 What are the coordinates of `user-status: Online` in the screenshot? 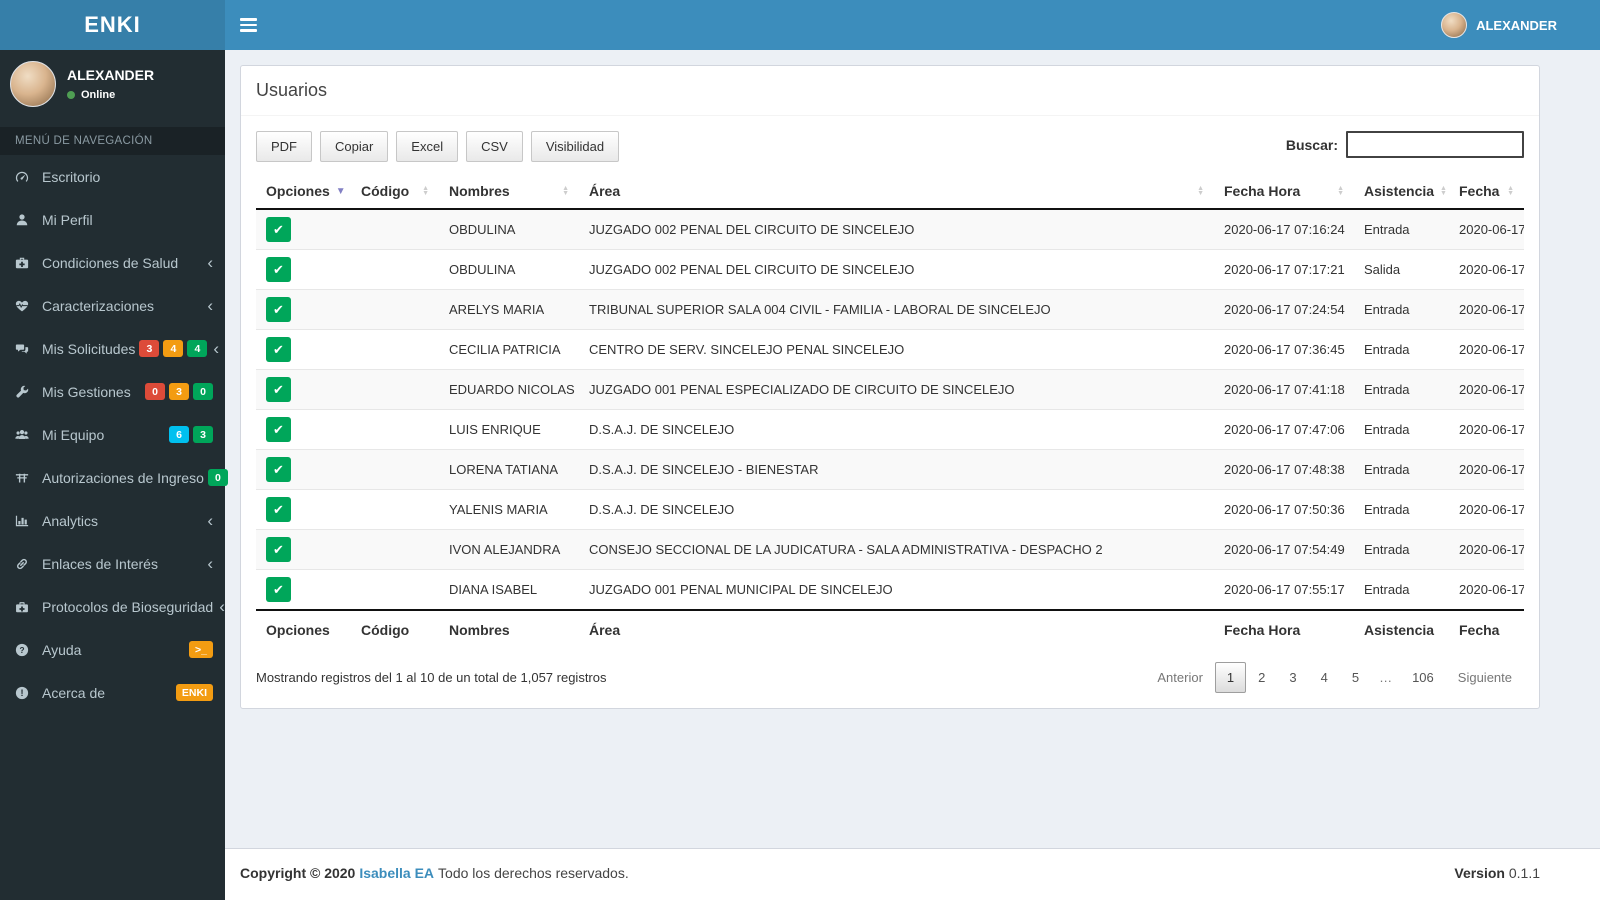 It's located at (110, 95).